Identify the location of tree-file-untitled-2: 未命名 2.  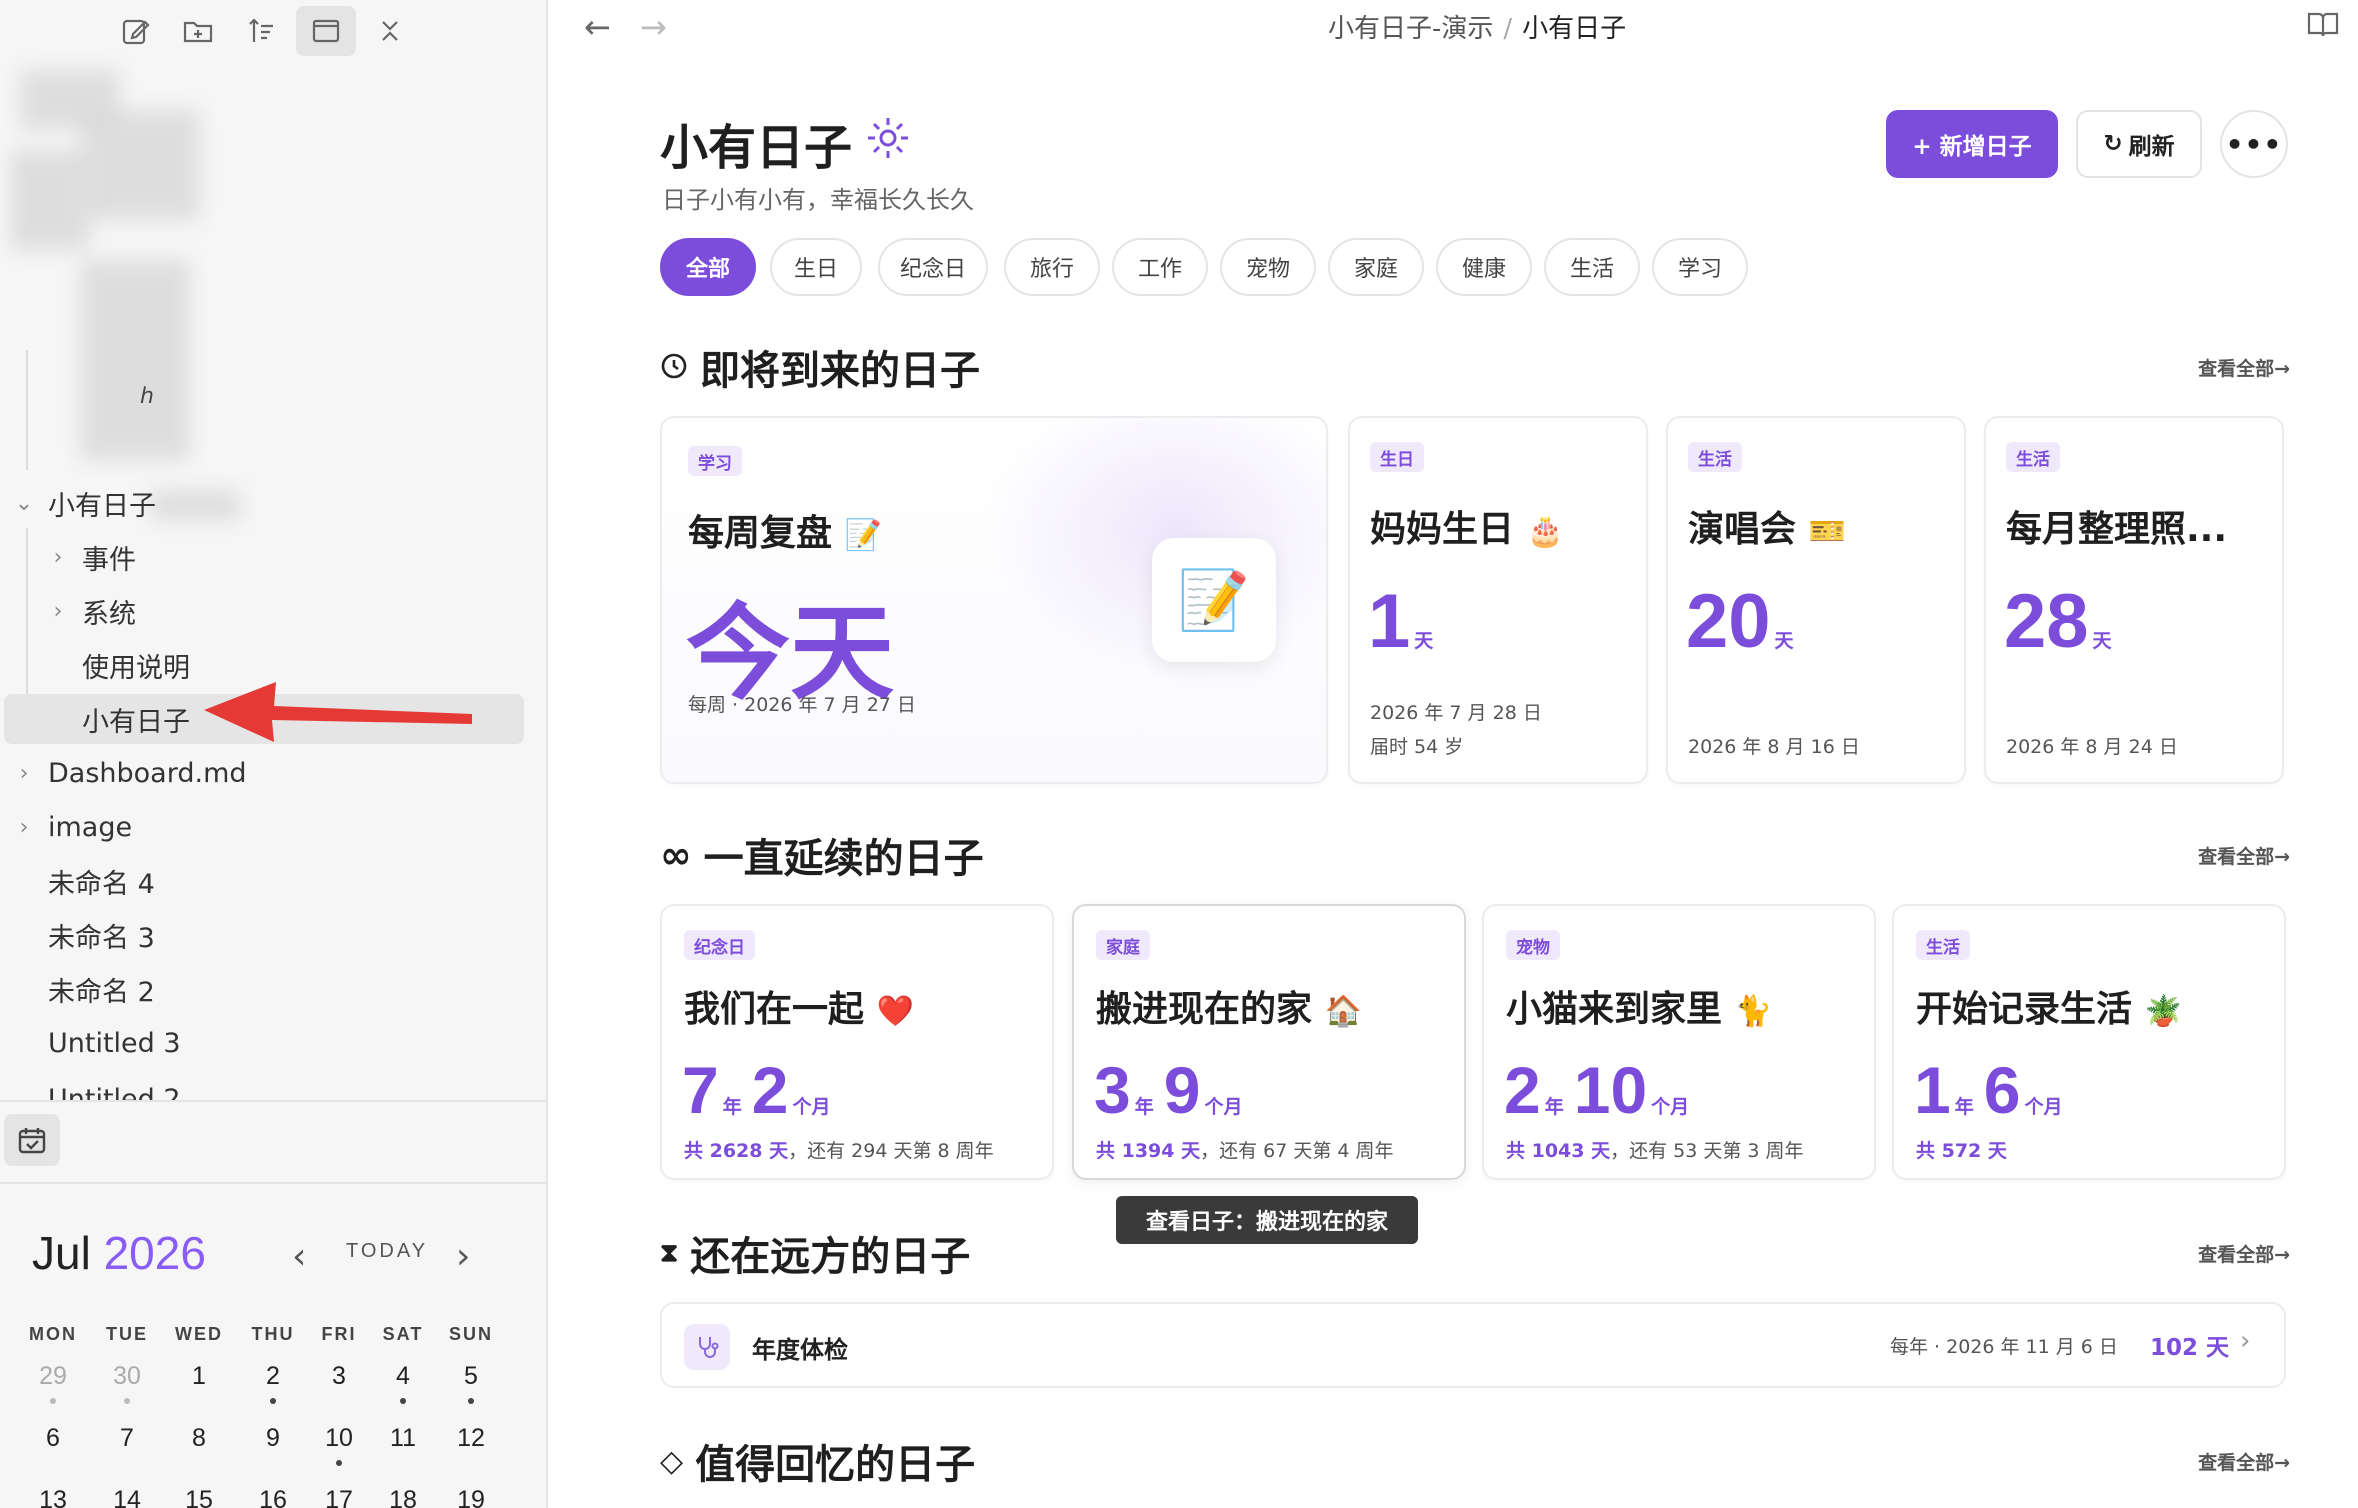
(273, 989).